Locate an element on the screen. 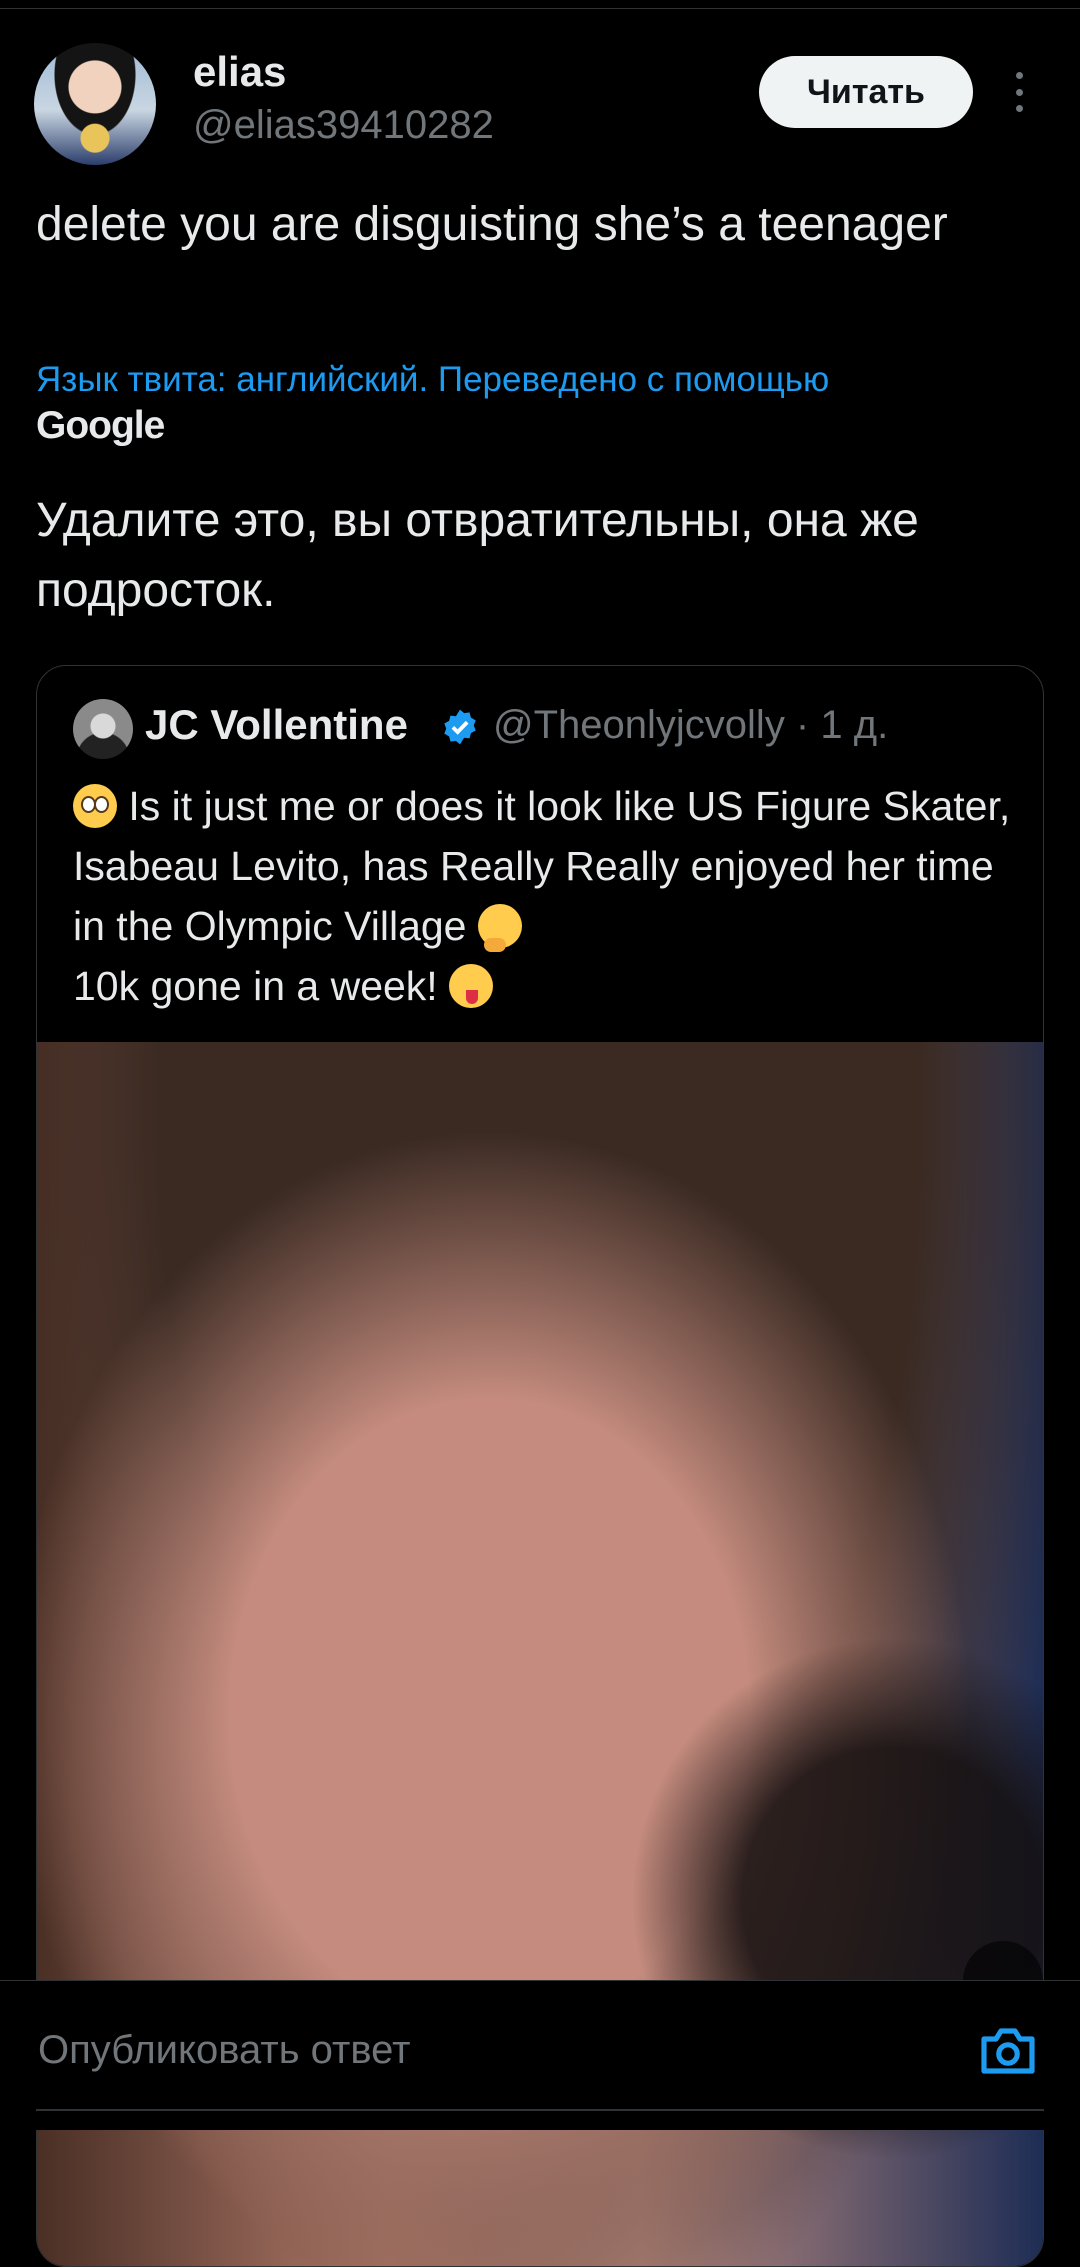 This screenshot has width=1080, height=2267. reply-underline is located at coordinates (540, 2110).